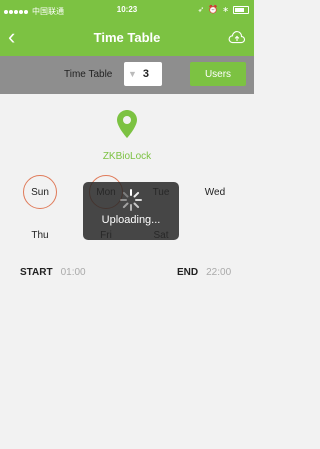 The height and width of the screenshot is (449, 320). I want to click on bluetooth-icon: ∗, so click(225, 9).